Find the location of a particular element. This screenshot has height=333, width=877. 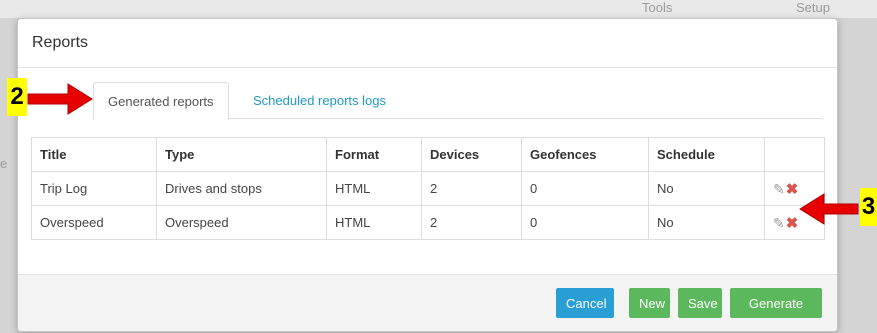

annotation-arrow-left-icon is located at coordinates (829, 209).